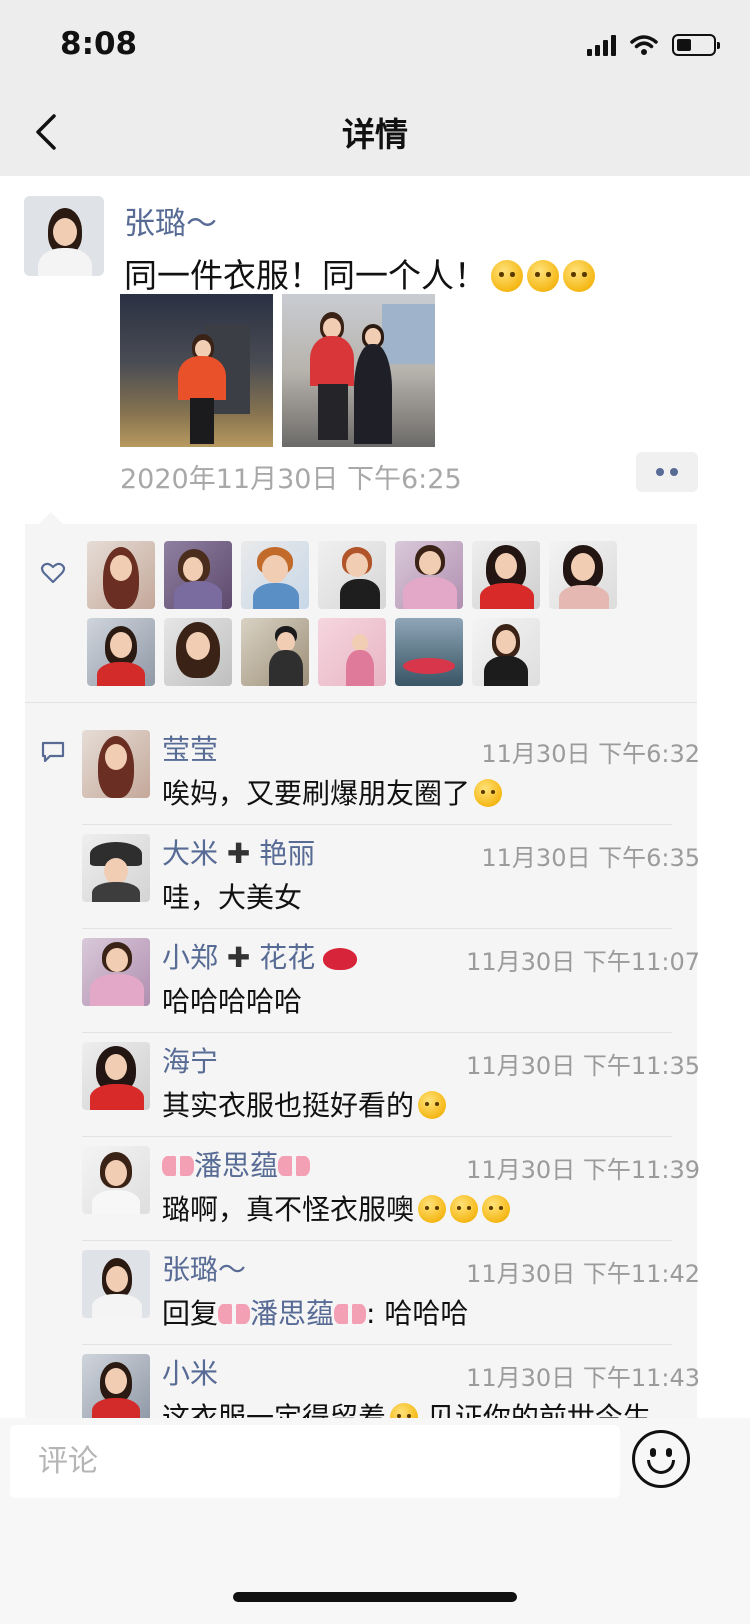  What do you see at coordinates (661, 1459) in the screenshot?
I see `smiley-icon` at bounding box center [661, 1459].